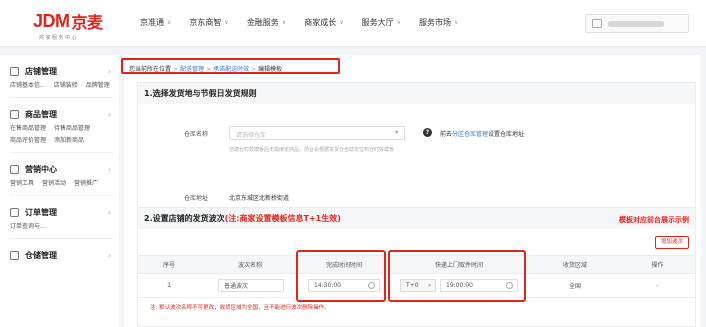  I want to click on sidebar-item: 在售商品管理, so click(28, 129).